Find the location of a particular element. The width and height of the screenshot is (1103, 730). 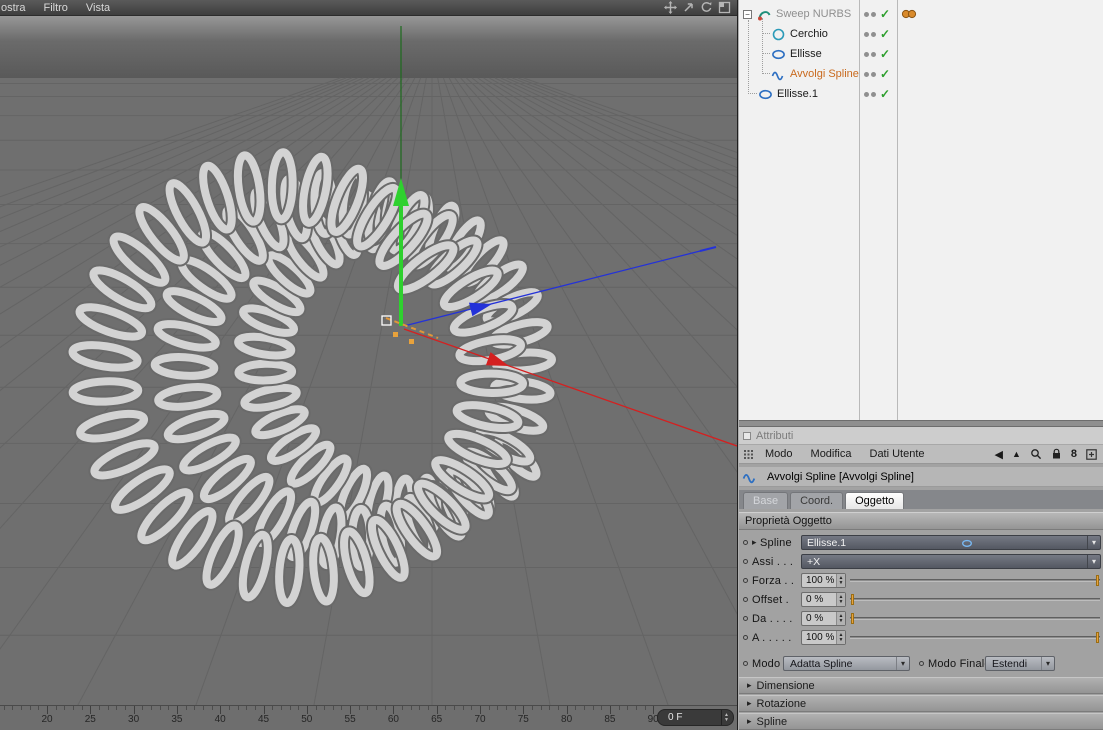

selected-object-title: Avvolgi Spline [Avvolgi Spline] is located at coordinates (840, 476).